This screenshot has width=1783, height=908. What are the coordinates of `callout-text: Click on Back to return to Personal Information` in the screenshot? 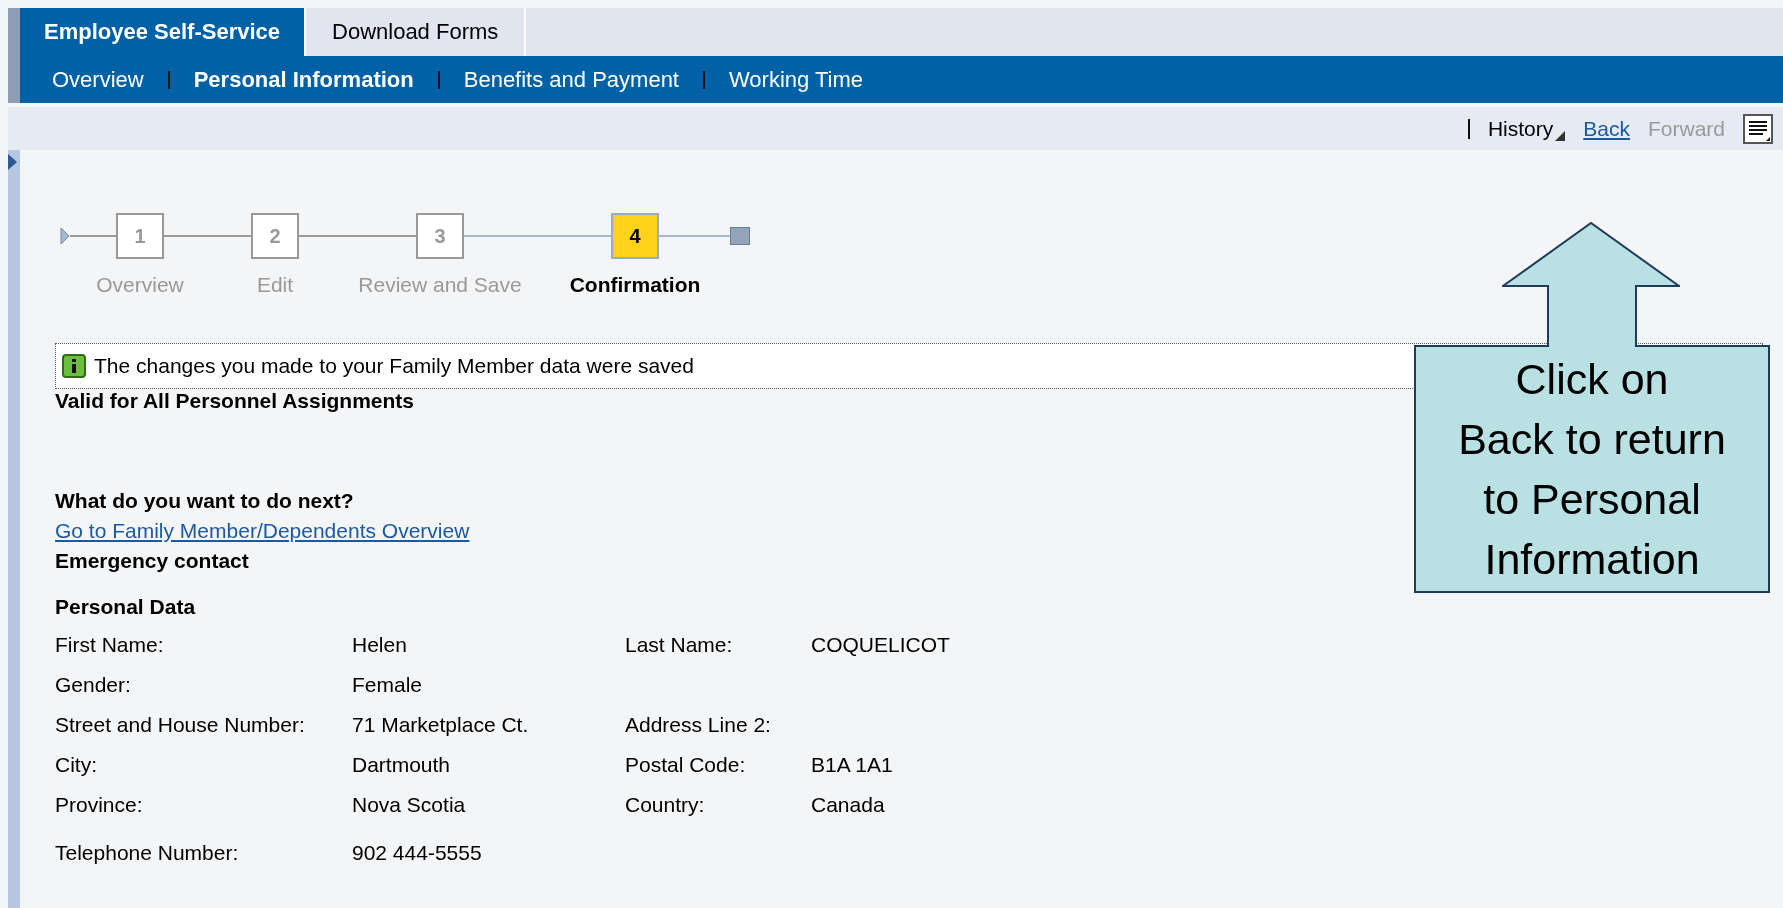 It's located at (1592, 469).